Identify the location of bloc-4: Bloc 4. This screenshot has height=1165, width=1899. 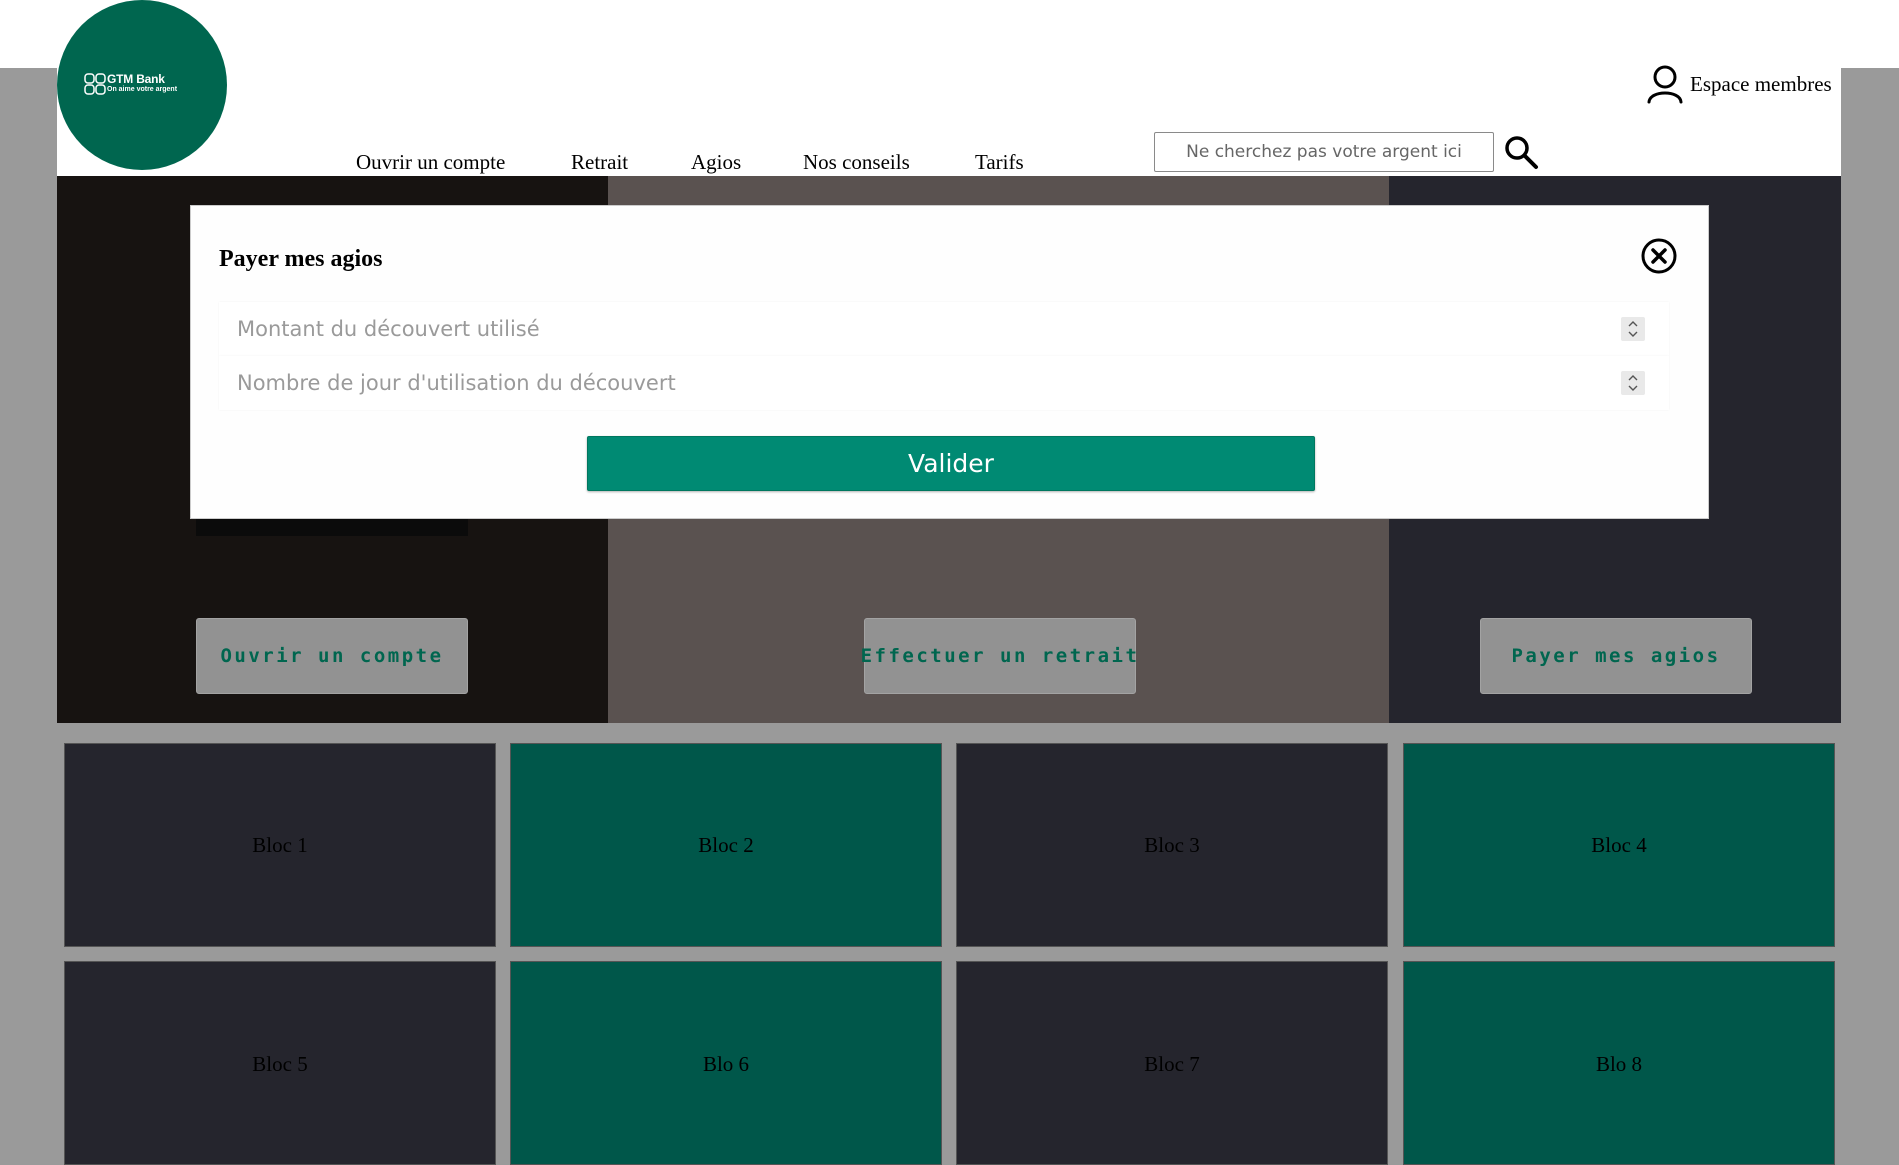
(1619, 845).